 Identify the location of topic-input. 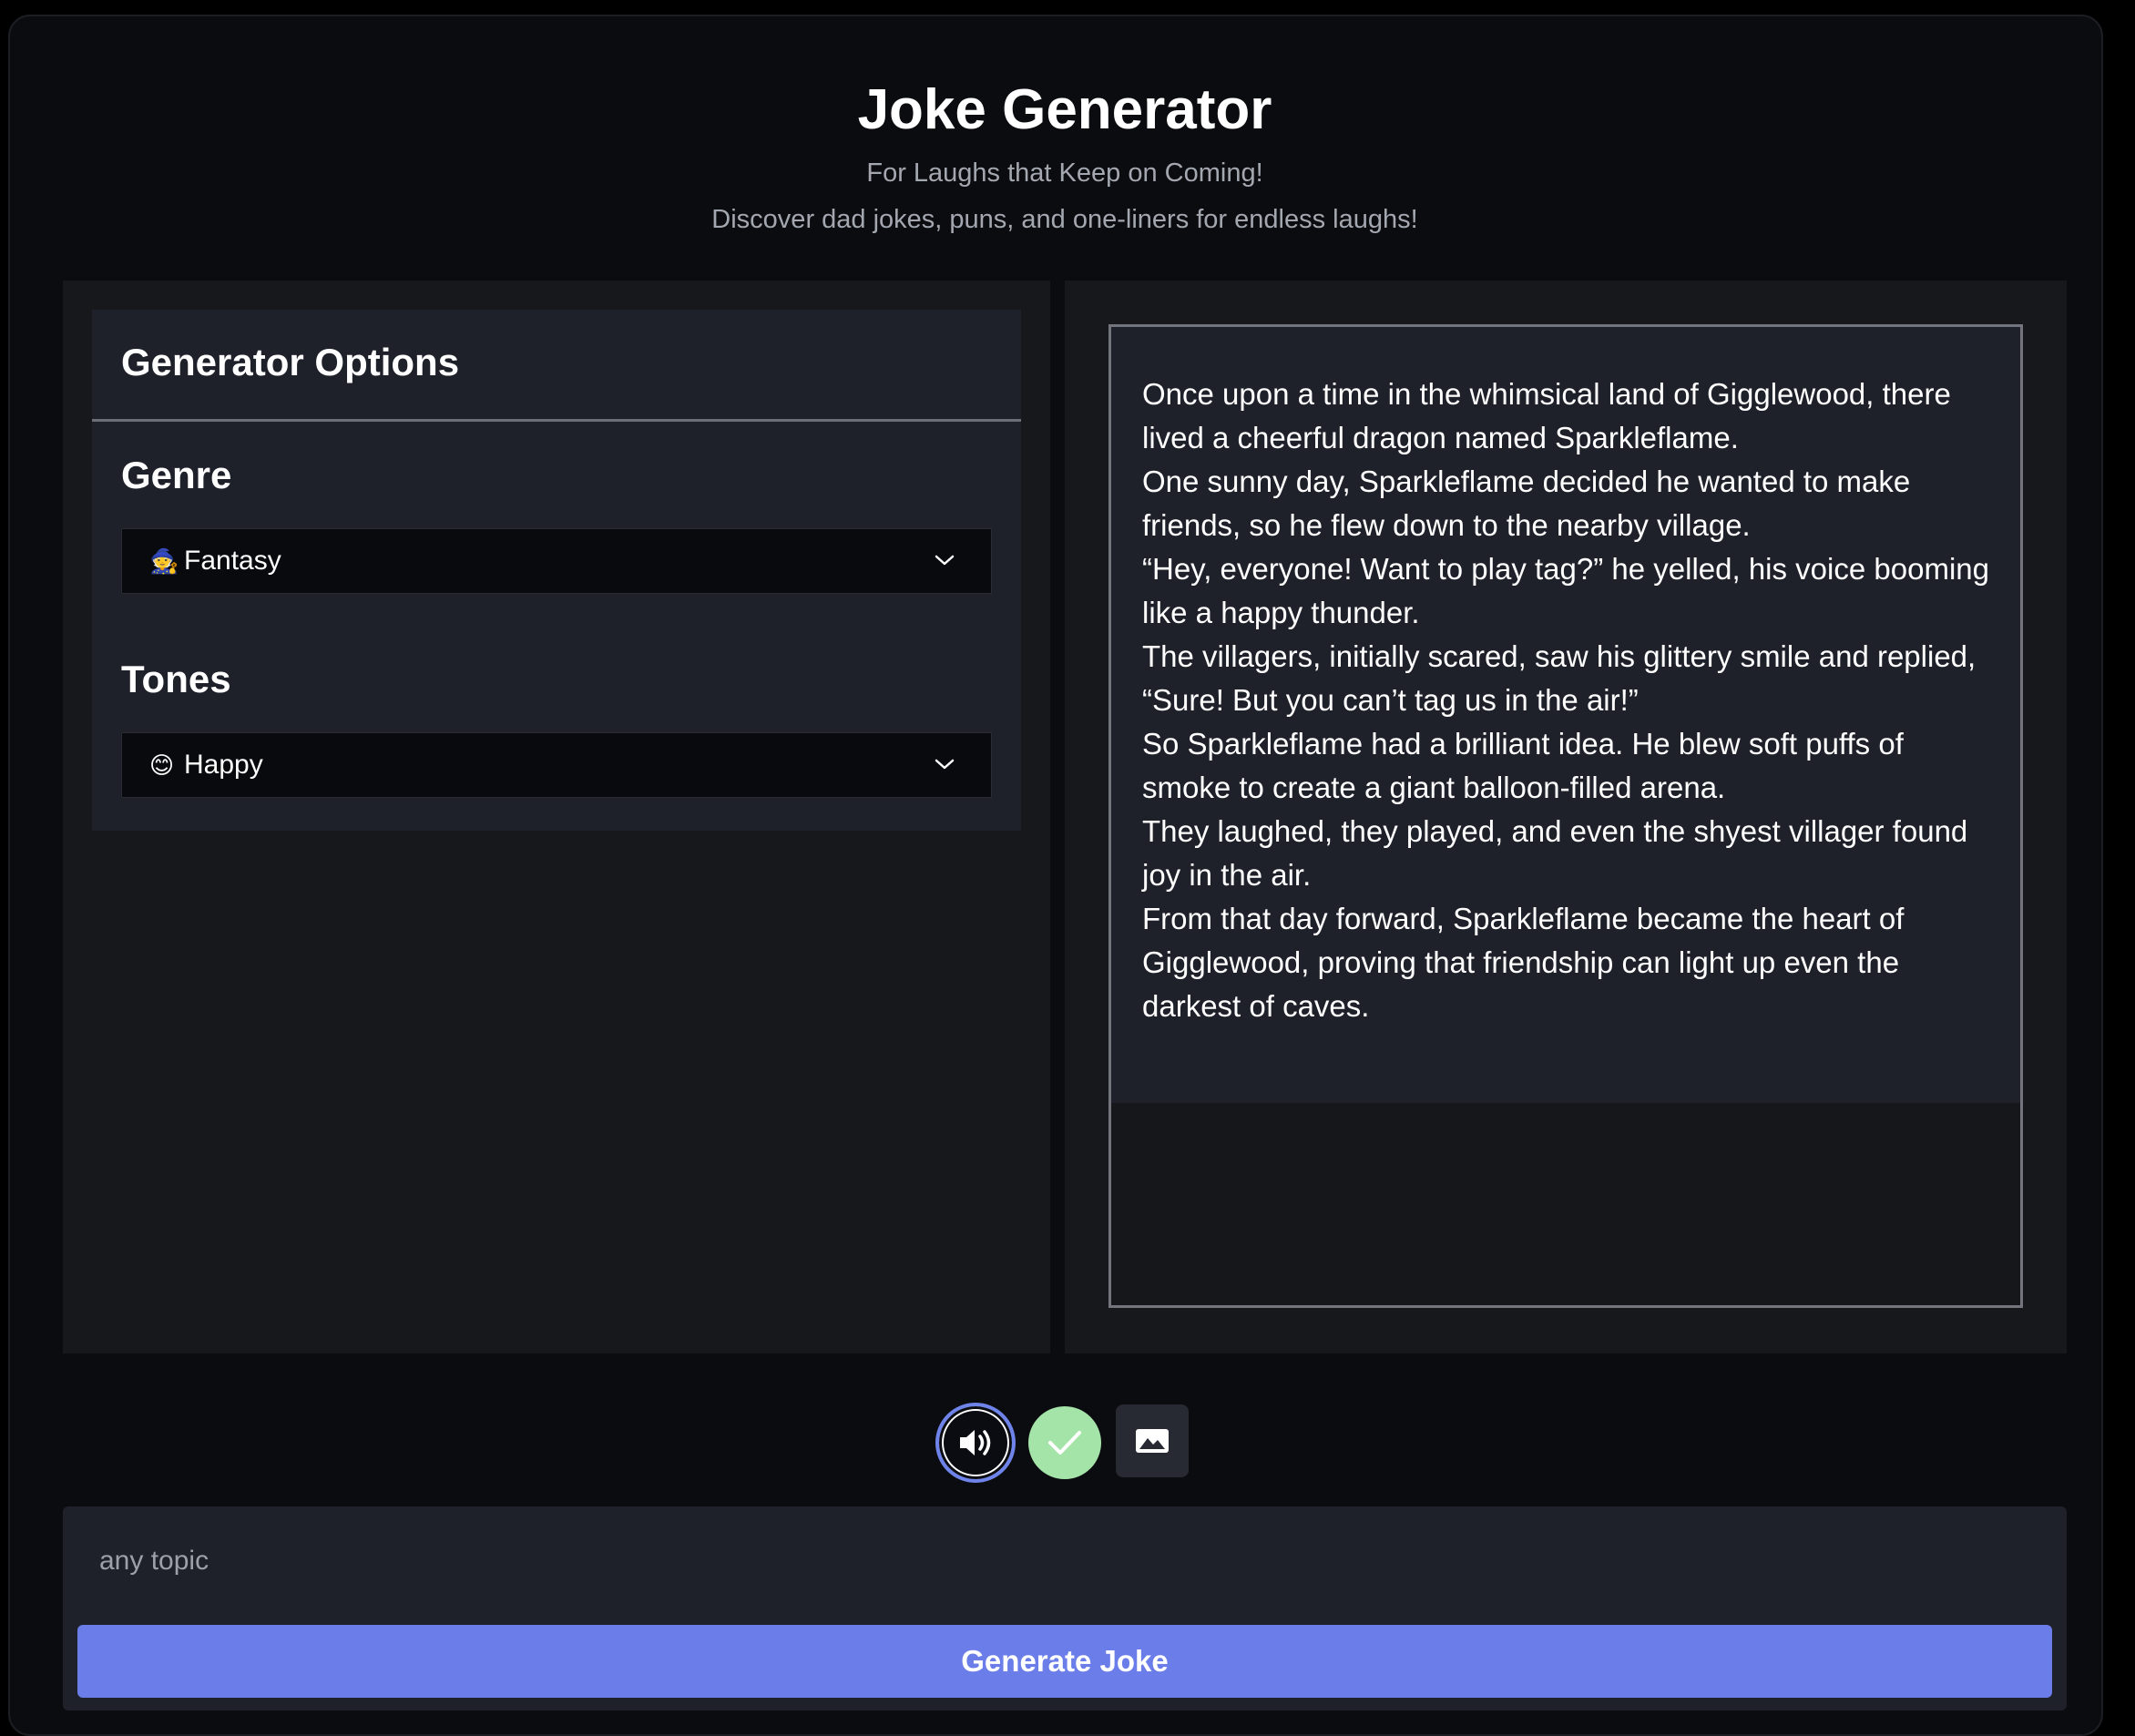
(1064, 1562).